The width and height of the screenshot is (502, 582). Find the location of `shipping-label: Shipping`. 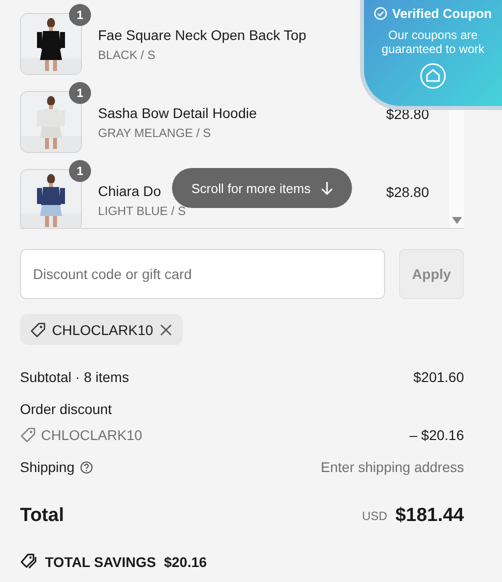

shipping-label: Shipping is located at coordinates (47, 467).